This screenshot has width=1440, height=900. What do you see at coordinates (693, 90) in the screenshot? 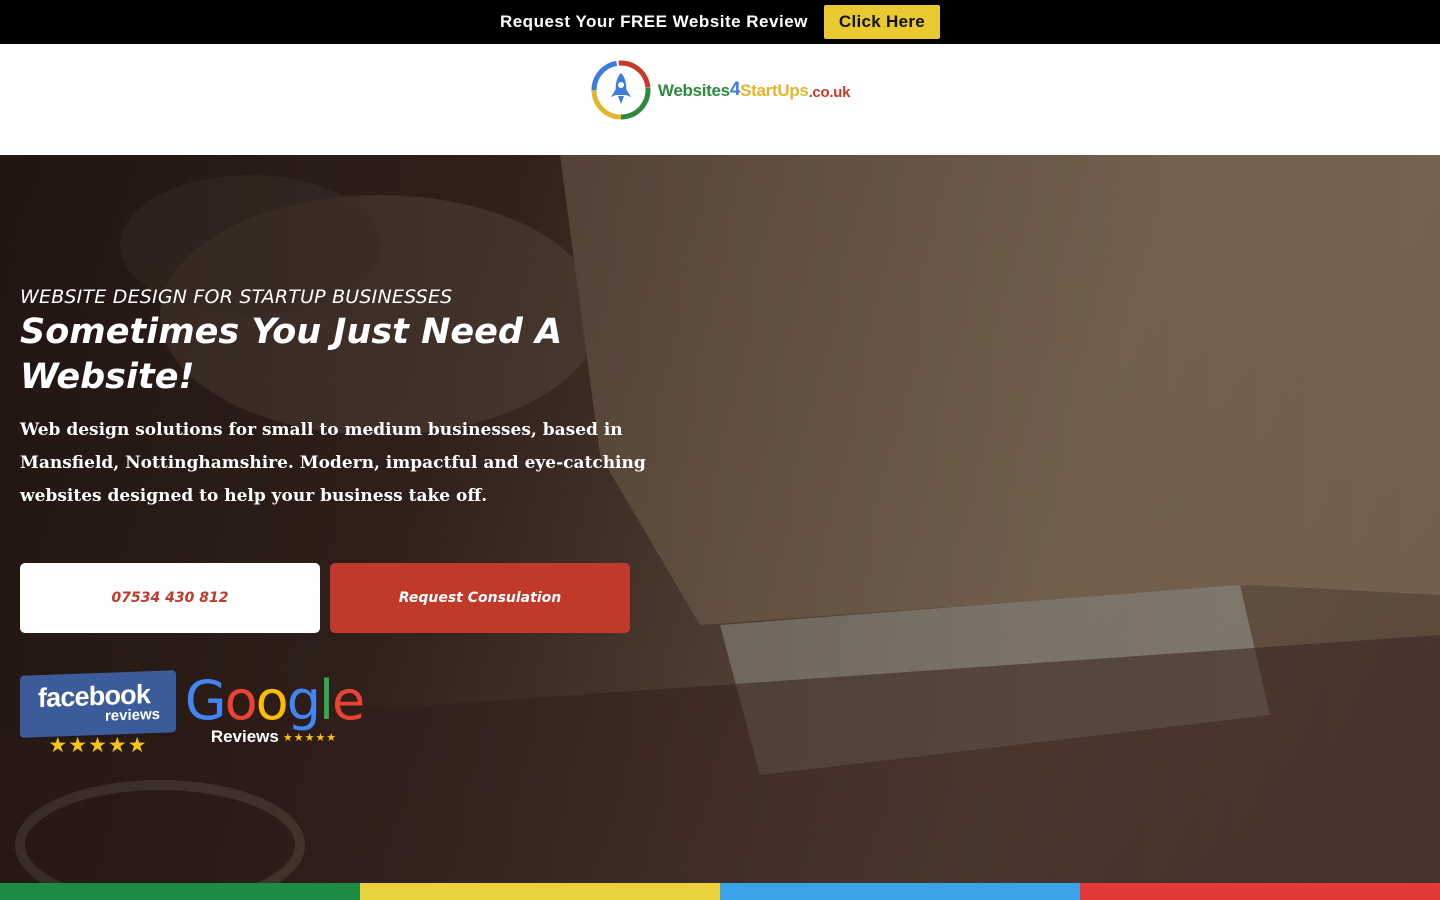
I see `logo-part-websites: Websites` at bounding box center [693, 90].